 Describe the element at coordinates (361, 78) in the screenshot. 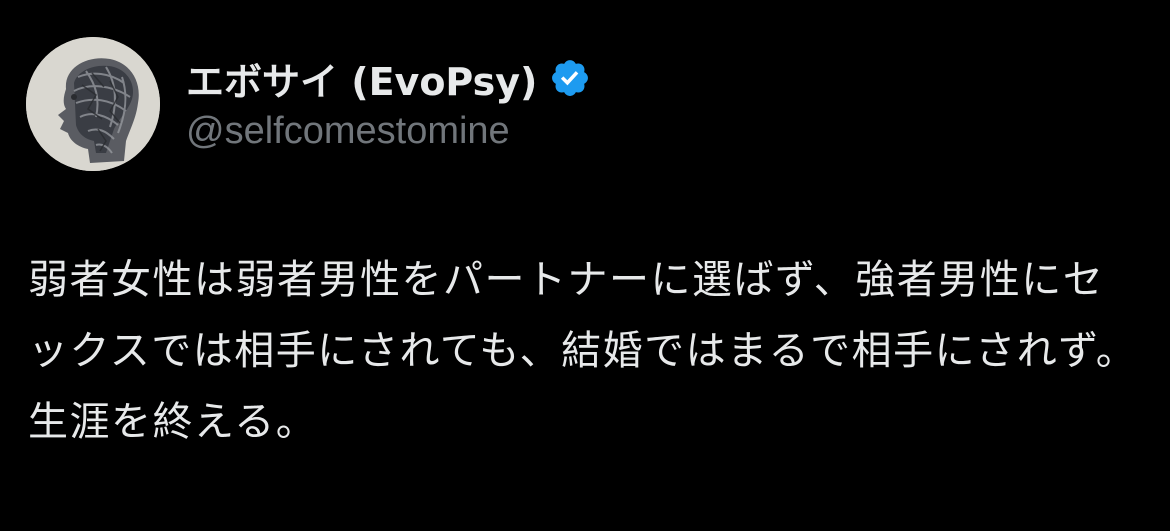

I see `author-display-name: エボサイ (EvoPsy)` at that location.